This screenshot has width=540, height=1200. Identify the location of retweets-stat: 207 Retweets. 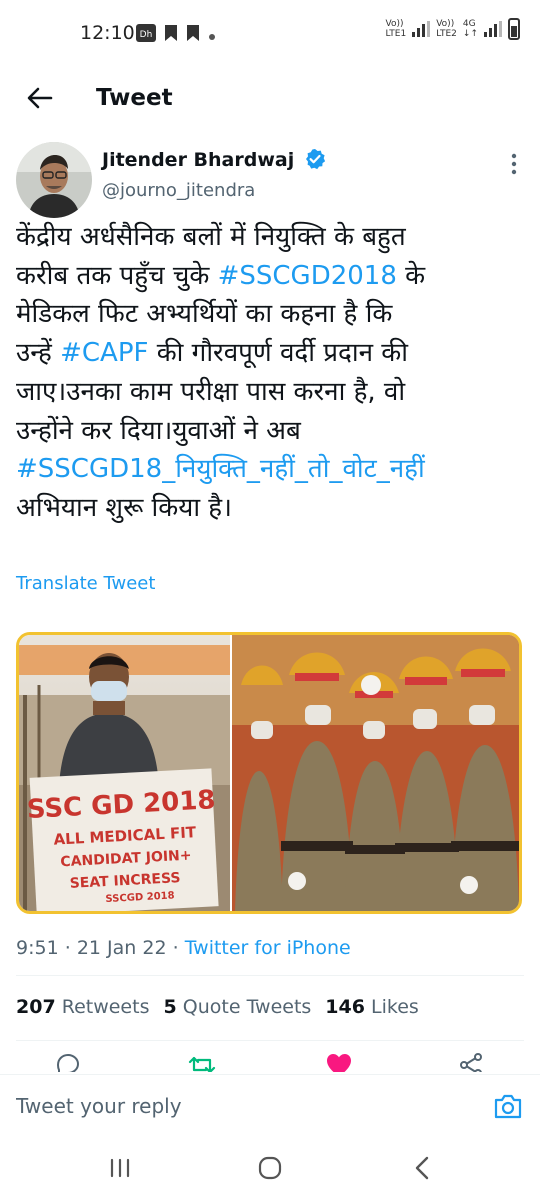
(82, 1007).